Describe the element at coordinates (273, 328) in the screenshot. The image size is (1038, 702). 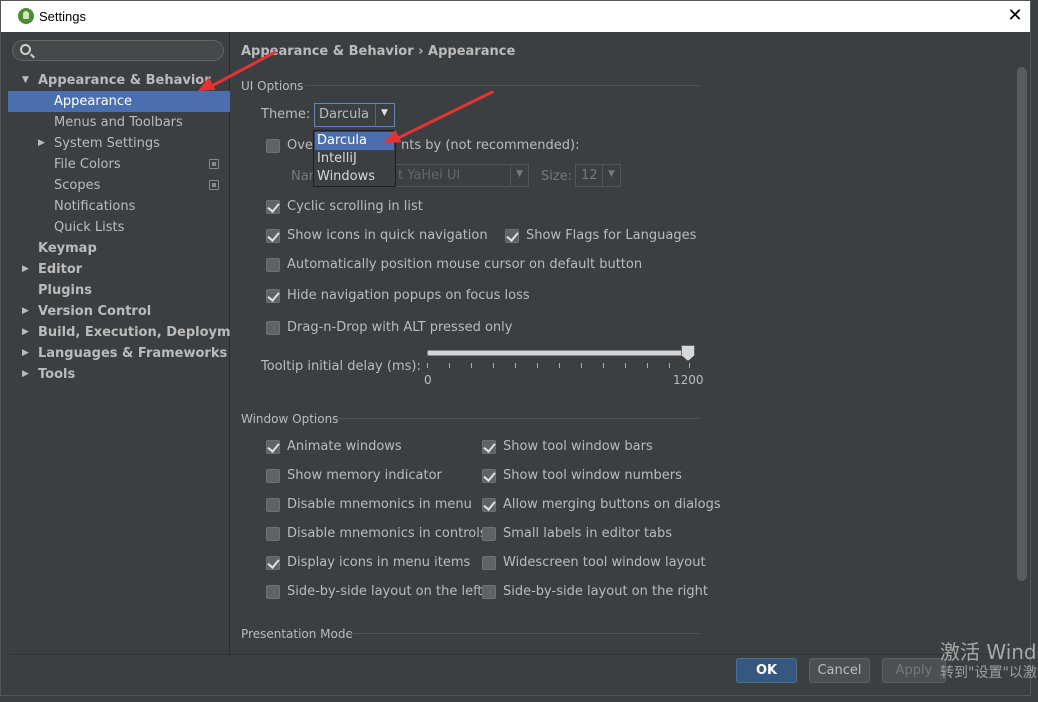
I see `drag-drop-alt-checkbox` at that location.